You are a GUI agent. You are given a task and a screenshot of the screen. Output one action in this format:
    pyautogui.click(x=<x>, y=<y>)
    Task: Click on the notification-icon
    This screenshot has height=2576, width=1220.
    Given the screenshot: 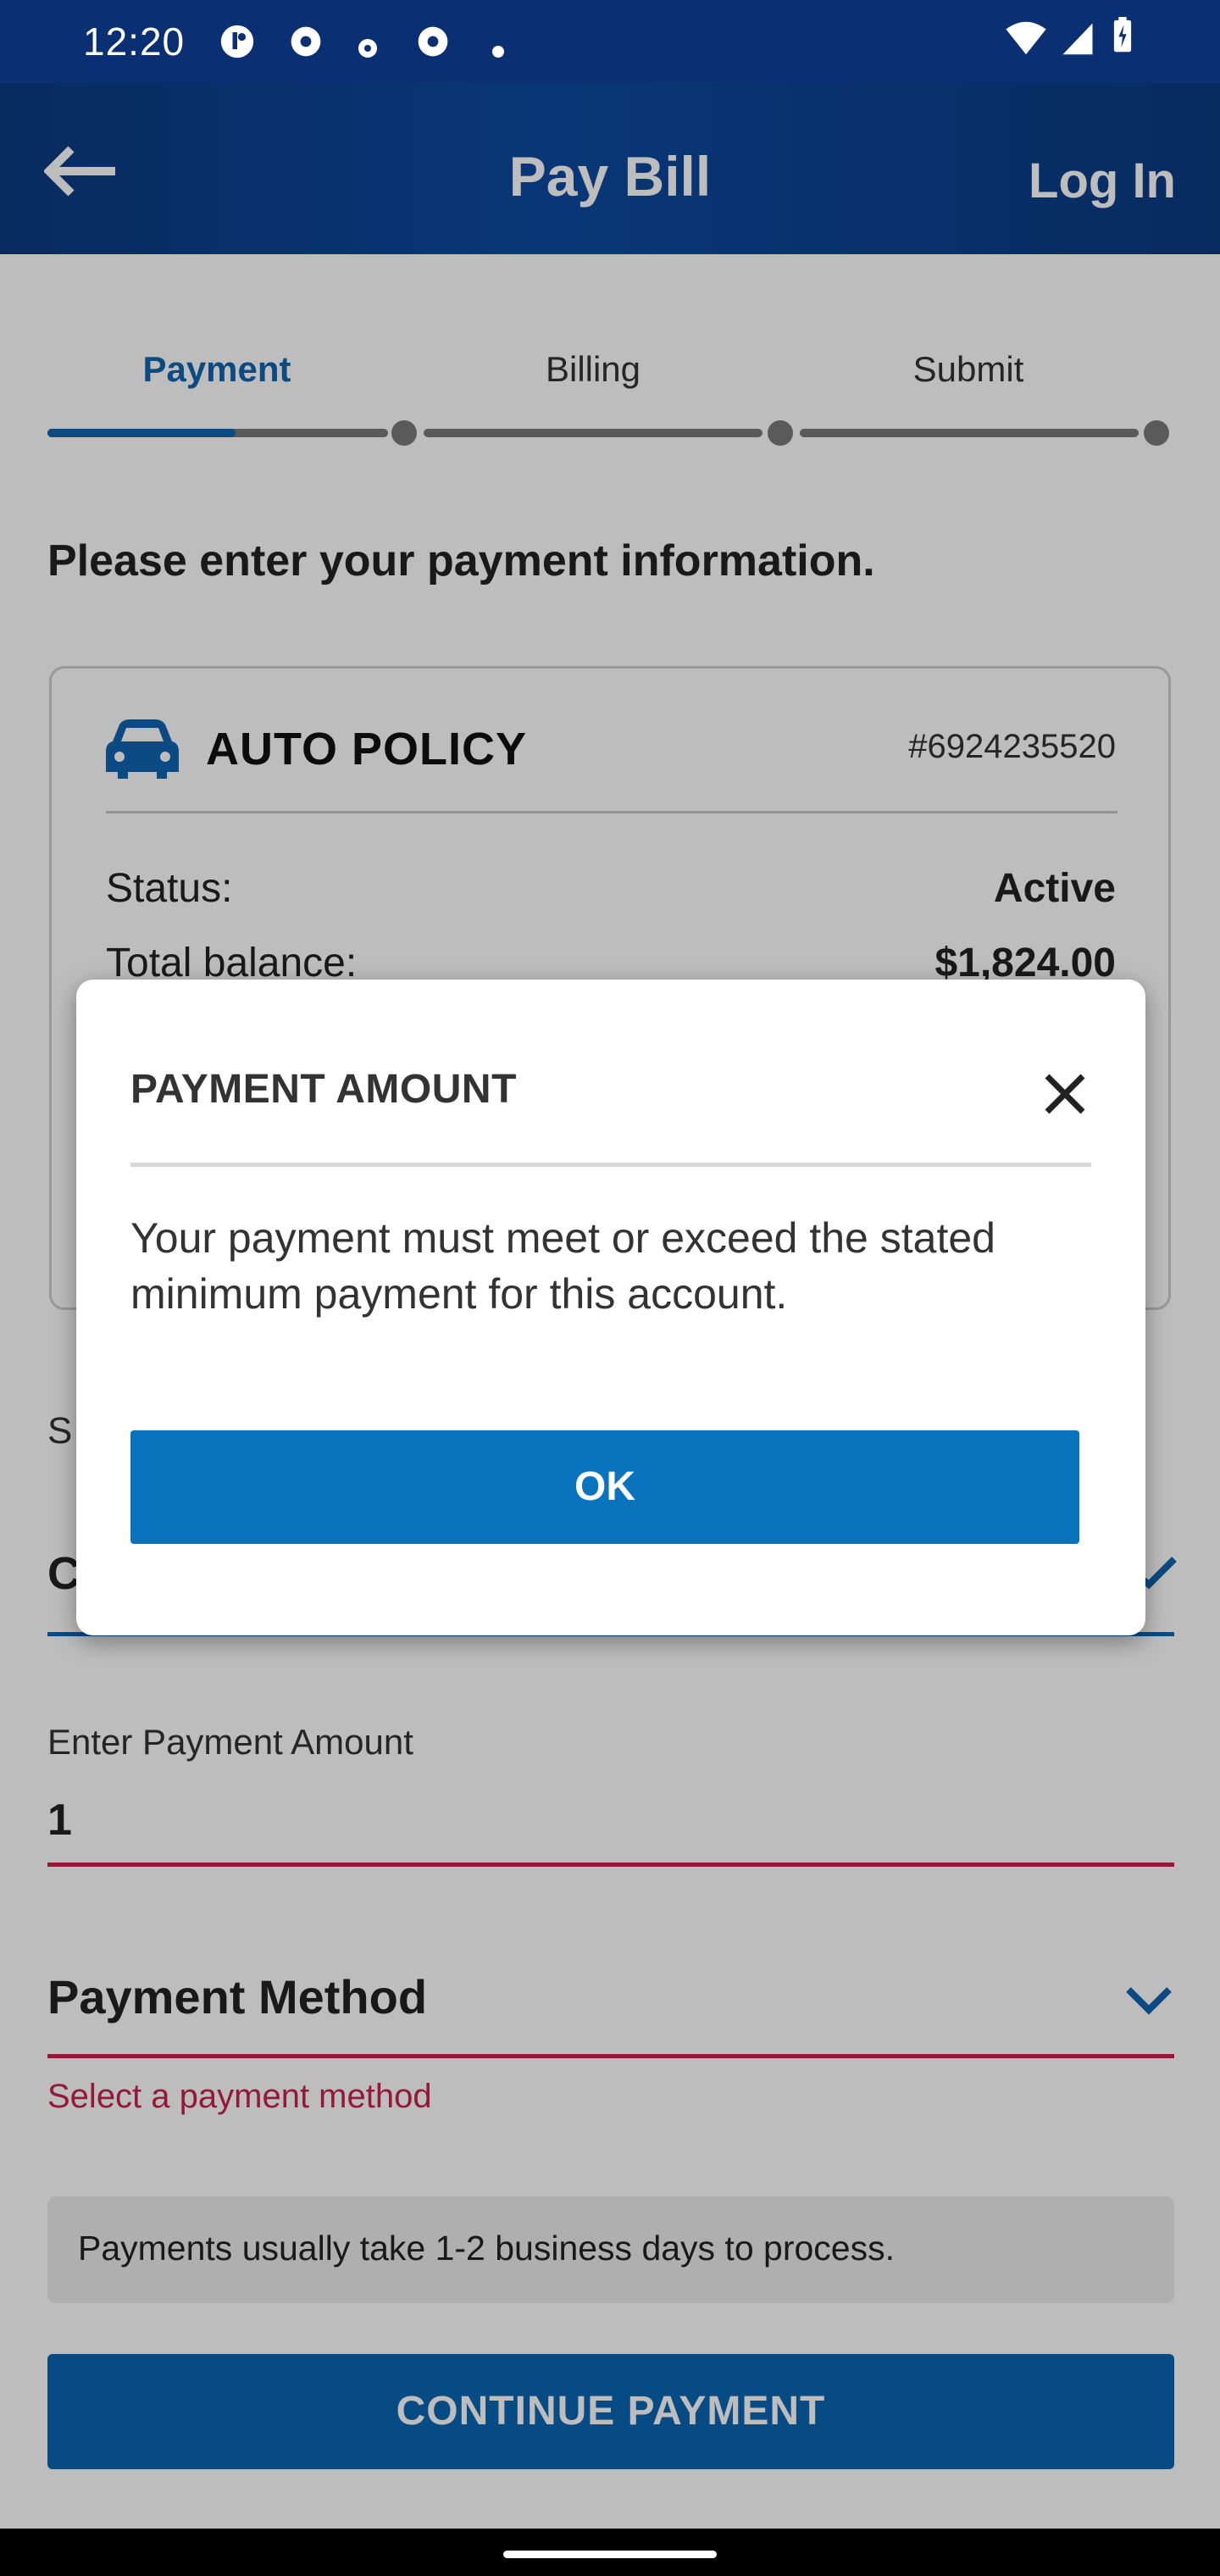 What is the action you would take?
    pyautogui.click(x=237, y=41)
    